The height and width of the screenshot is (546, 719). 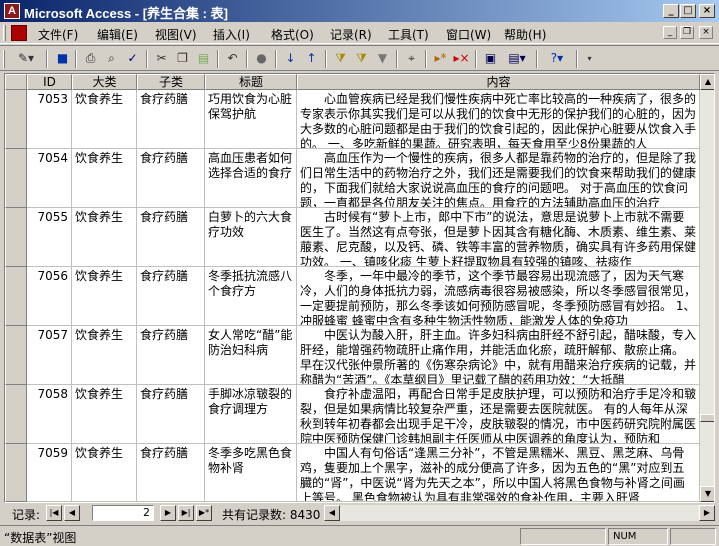 I want to click on hyperlink-icon: ●, so click(x=261, y=58).